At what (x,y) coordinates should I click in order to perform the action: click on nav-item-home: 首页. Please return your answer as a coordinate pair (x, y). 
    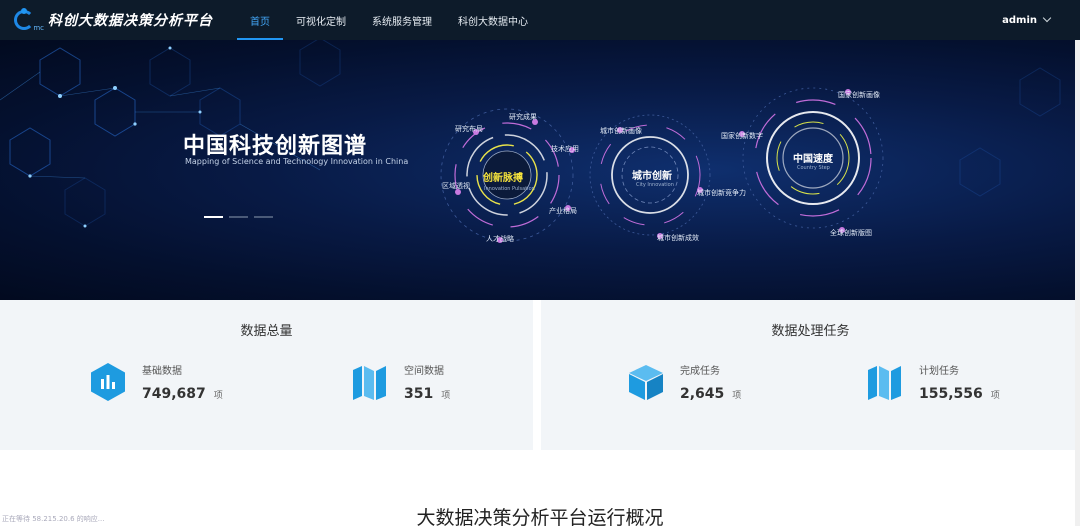
    Looking at the image, I should click on (260, 20).